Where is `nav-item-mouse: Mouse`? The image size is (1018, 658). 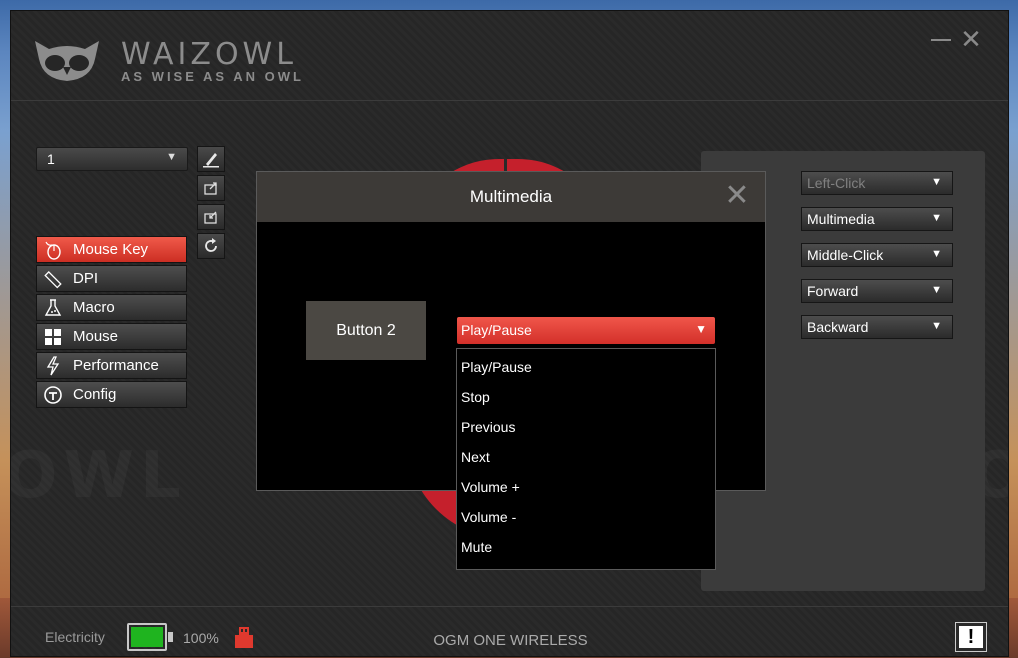
nav-item-mouse: Mouse is located at coordinates (111, 336).